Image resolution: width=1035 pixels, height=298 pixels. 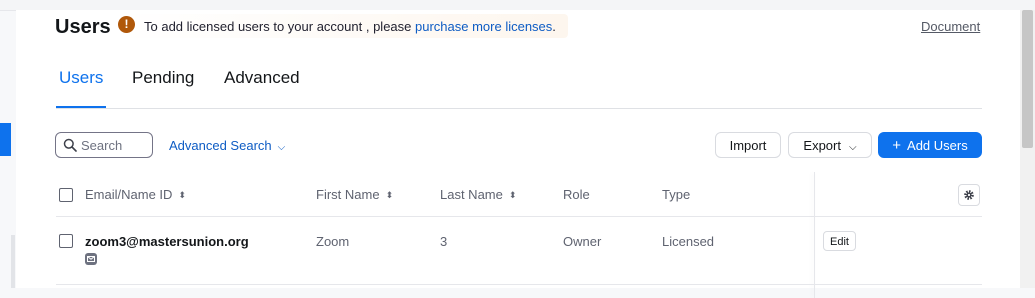 I want to click on row-role: Owner, so click(x=582, y=241).